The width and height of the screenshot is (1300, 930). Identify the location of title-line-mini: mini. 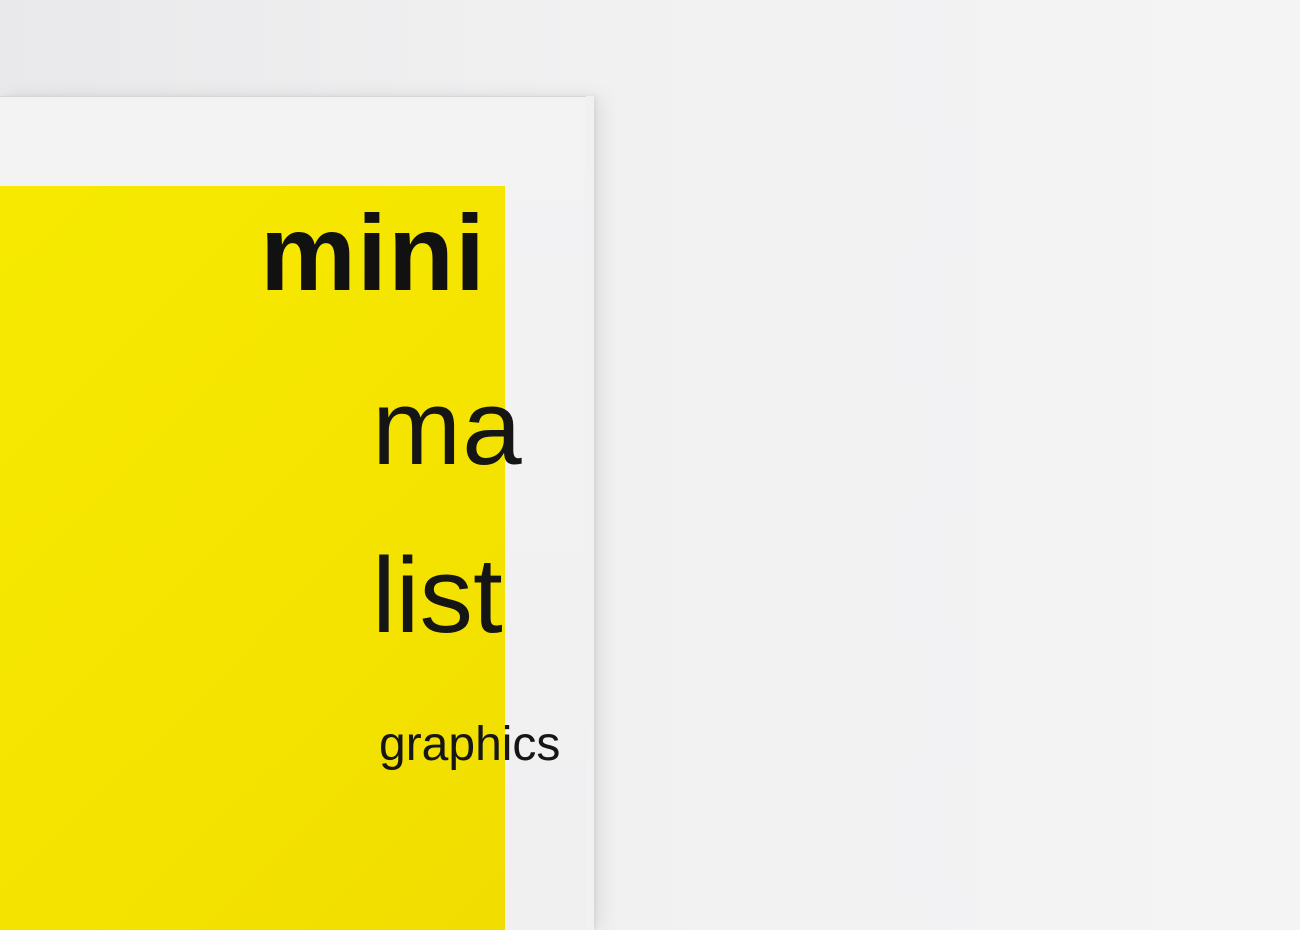
(373, 252).